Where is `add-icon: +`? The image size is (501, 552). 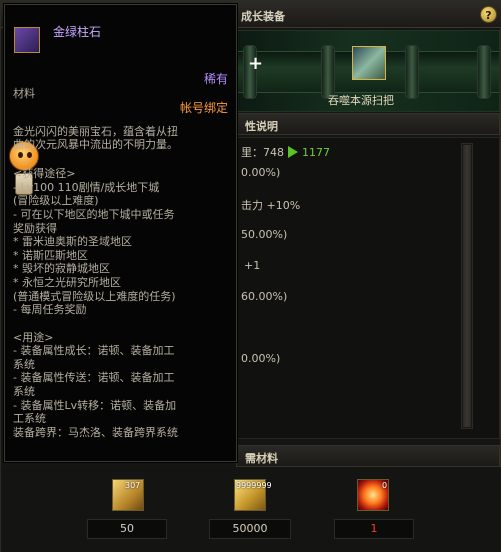 add-icon: + is located at coordinates (255, 63).